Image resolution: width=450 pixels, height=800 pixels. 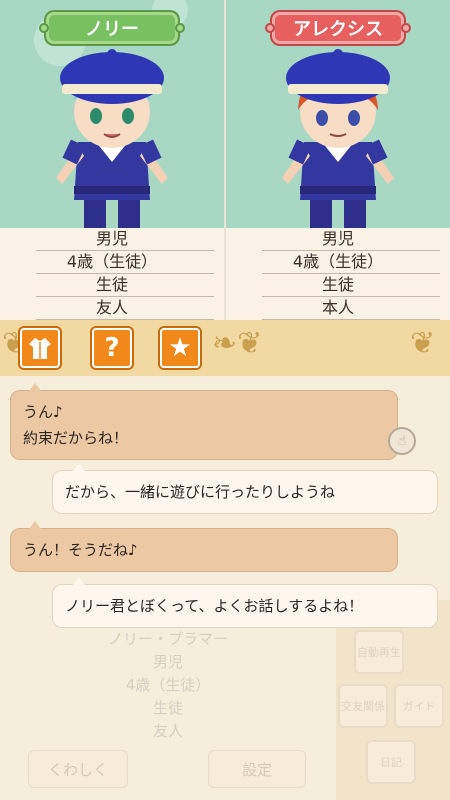 What do you see at coordinates (237, 343) in the screenshot?
I see `scroll-ornament-icon: ❧❦` at bounding box center [237, 343].